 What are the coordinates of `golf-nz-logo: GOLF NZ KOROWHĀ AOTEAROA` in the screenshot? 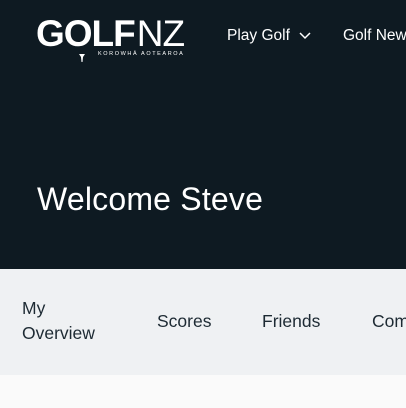 It's located at (118, 37).